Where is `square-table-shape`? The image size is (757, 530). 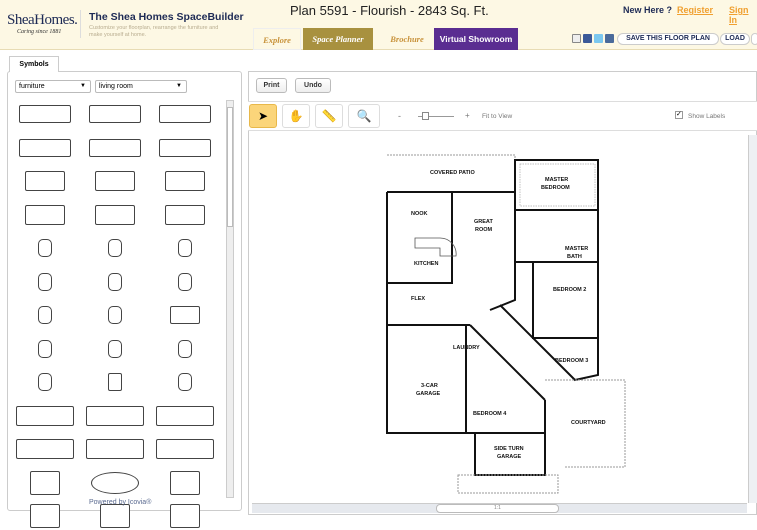 square-table-shape is located at coordinates (185, 482).